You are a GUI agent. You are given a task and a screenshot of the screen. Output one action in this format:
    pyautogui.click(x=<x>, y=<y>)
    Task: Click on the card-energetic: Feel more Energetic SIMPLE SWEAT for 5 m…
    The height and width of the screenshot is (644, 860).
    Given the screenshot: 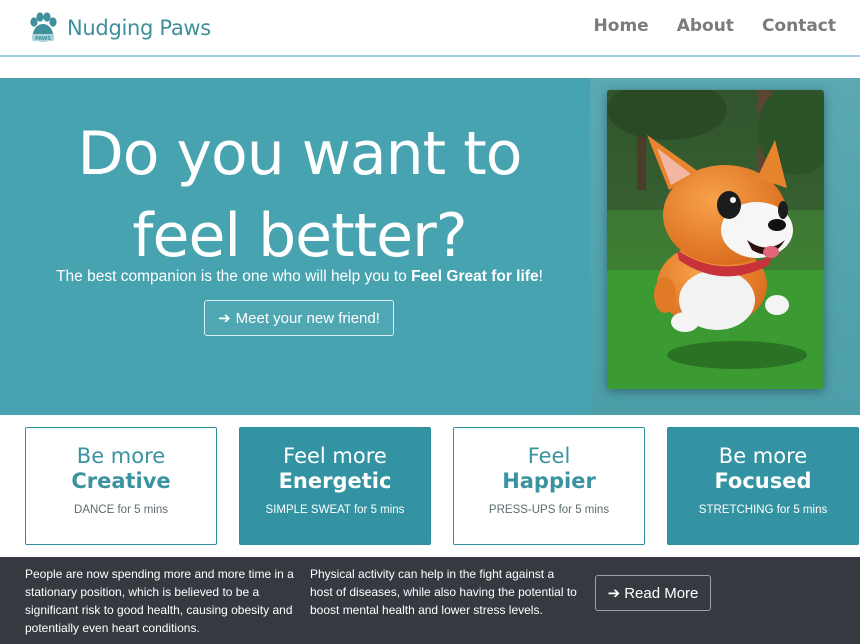 What is the action you would take?
    pyautogui.click(x=335, y=486)
    